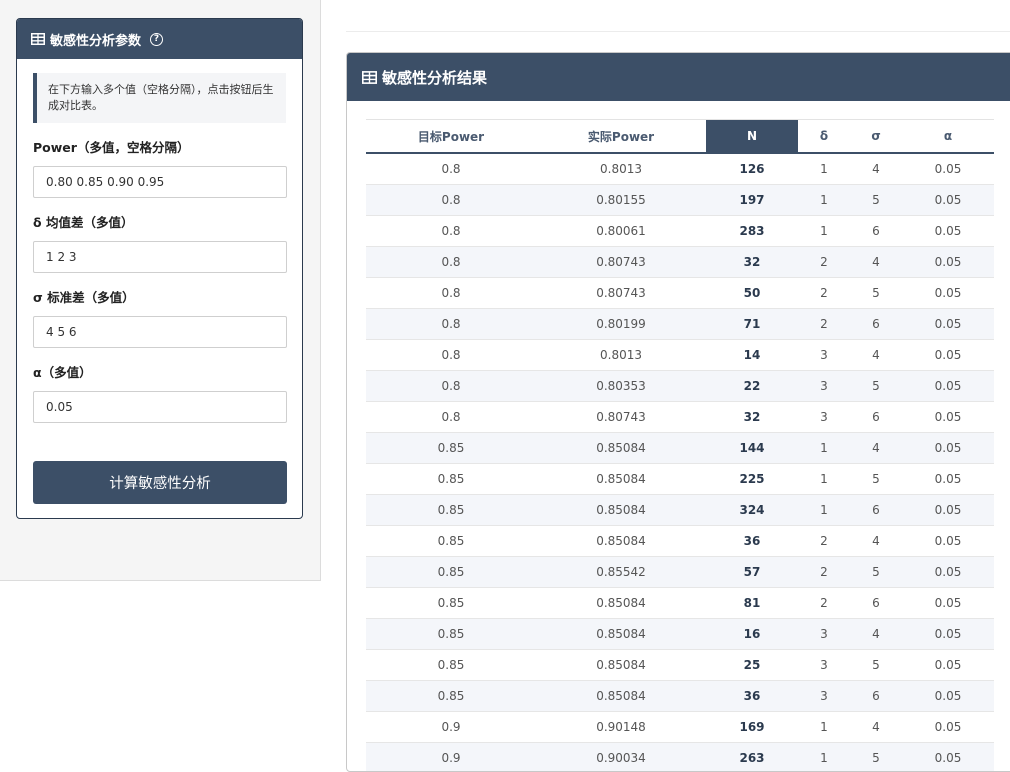 The height and width of the screenshot is (772, 1010). What do you see at coordinates (752, 572) in the screenshot?
I see `table-cell: 57` at bounding box center [752, 572].